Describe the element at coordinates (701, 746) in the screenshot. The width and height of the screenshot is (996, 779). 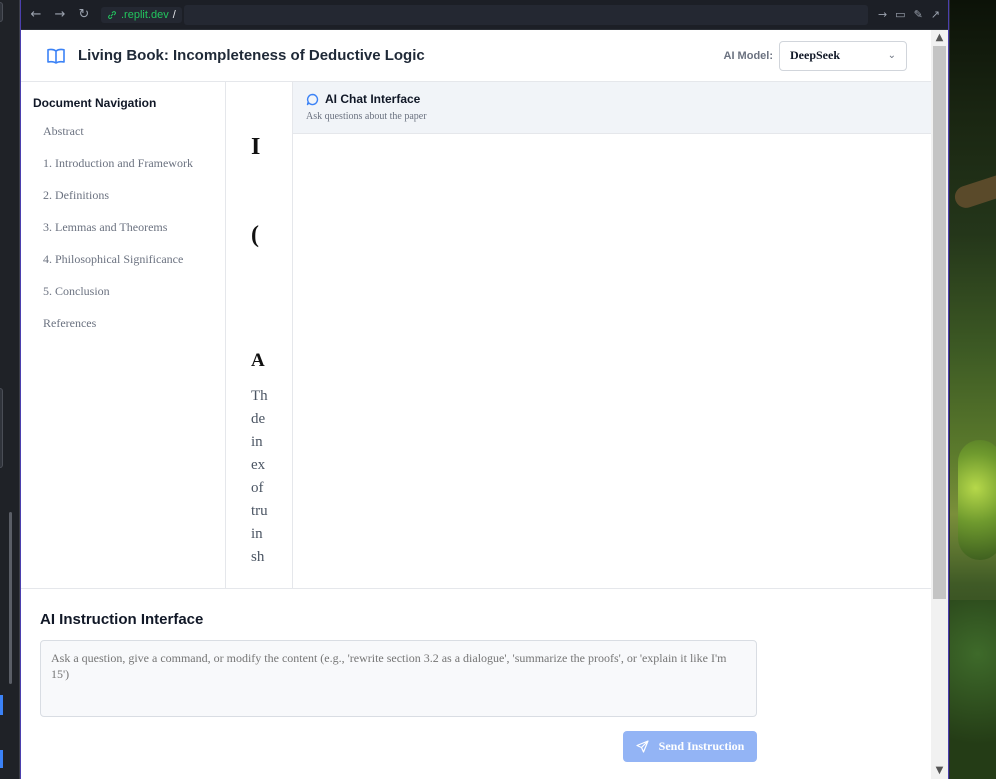
I see `send-instruction-label: Send Instruction` at that location.